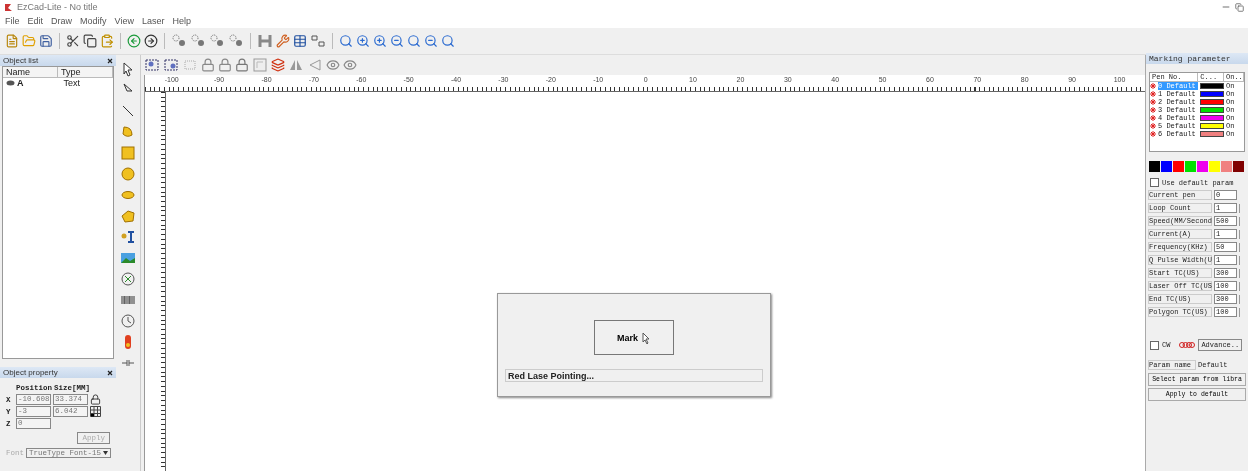 This screenshot has height=471, width=1248. What do you see at coordinates (30, 372) in the screenshot?
I see `panel-title: Object property` at bounding box center [30, 372].